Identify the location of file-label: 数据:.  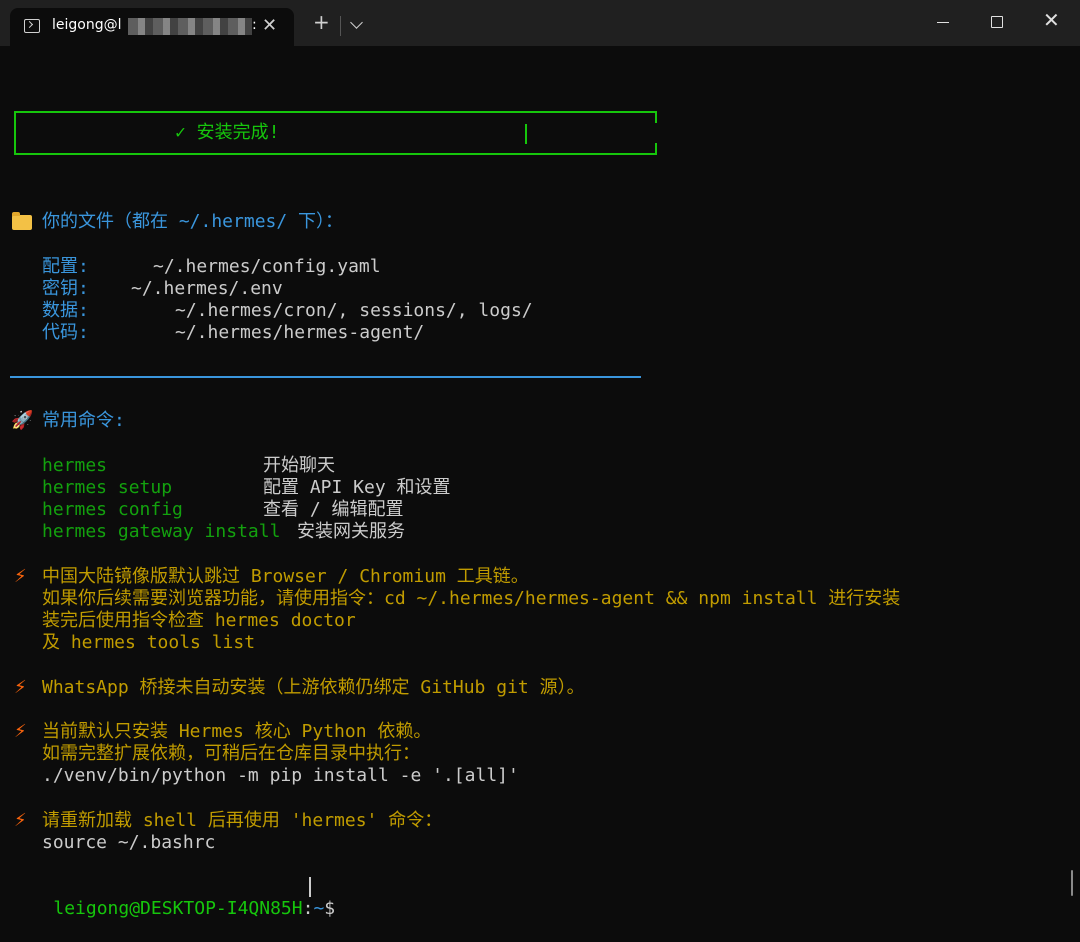
(65, 310).